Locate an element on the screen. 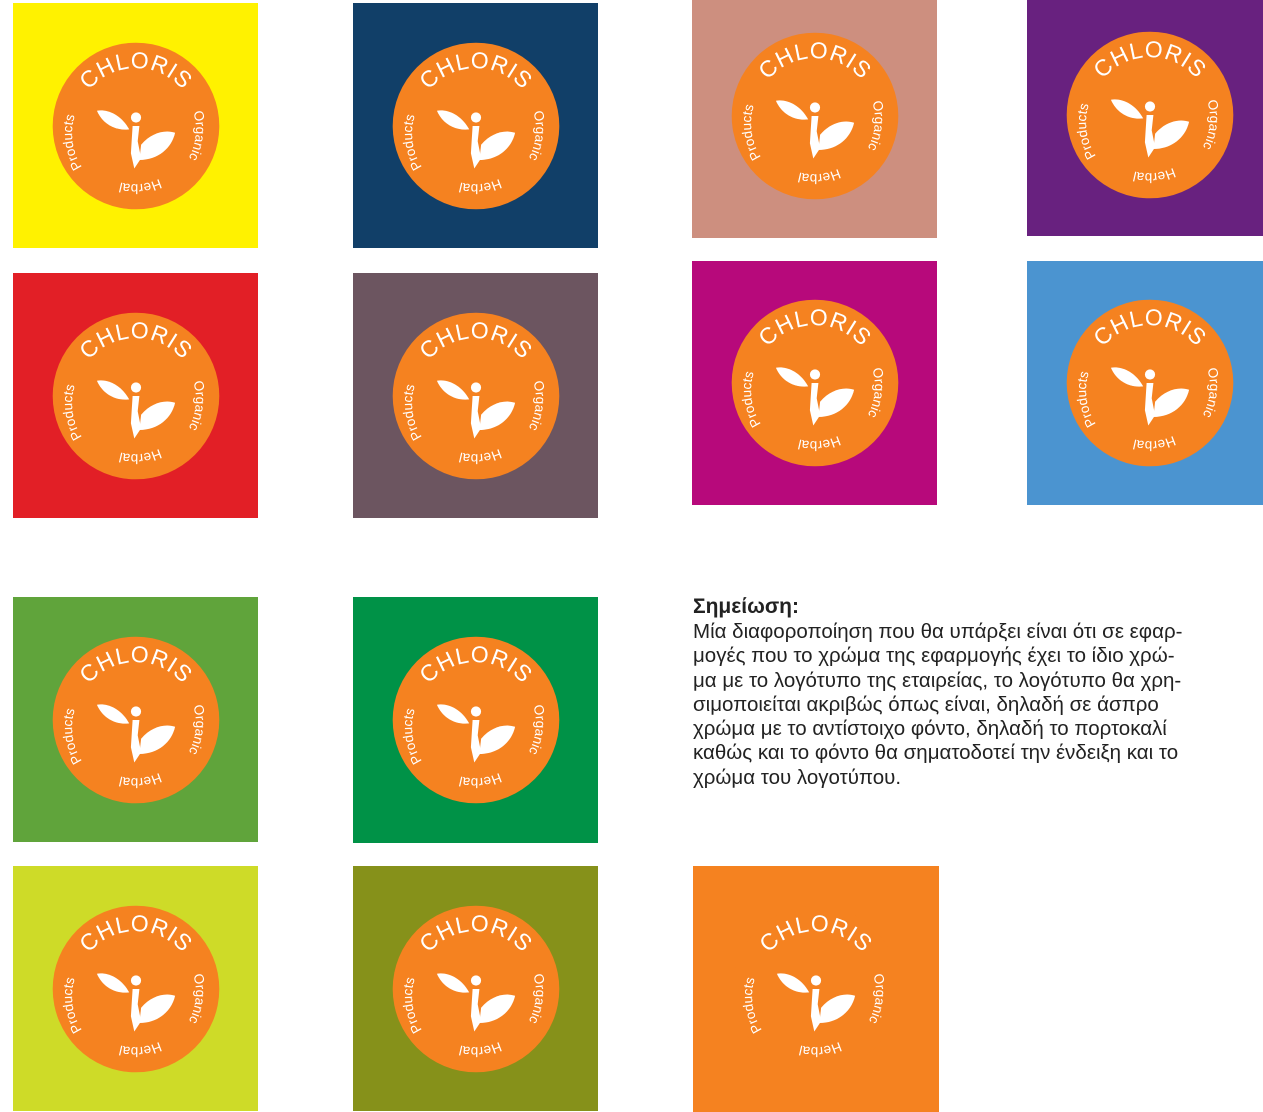 This screenshot has width=1263, height=1112. note-line: χρώμα του λογοτύπου. is located at coordinates (797, 777).